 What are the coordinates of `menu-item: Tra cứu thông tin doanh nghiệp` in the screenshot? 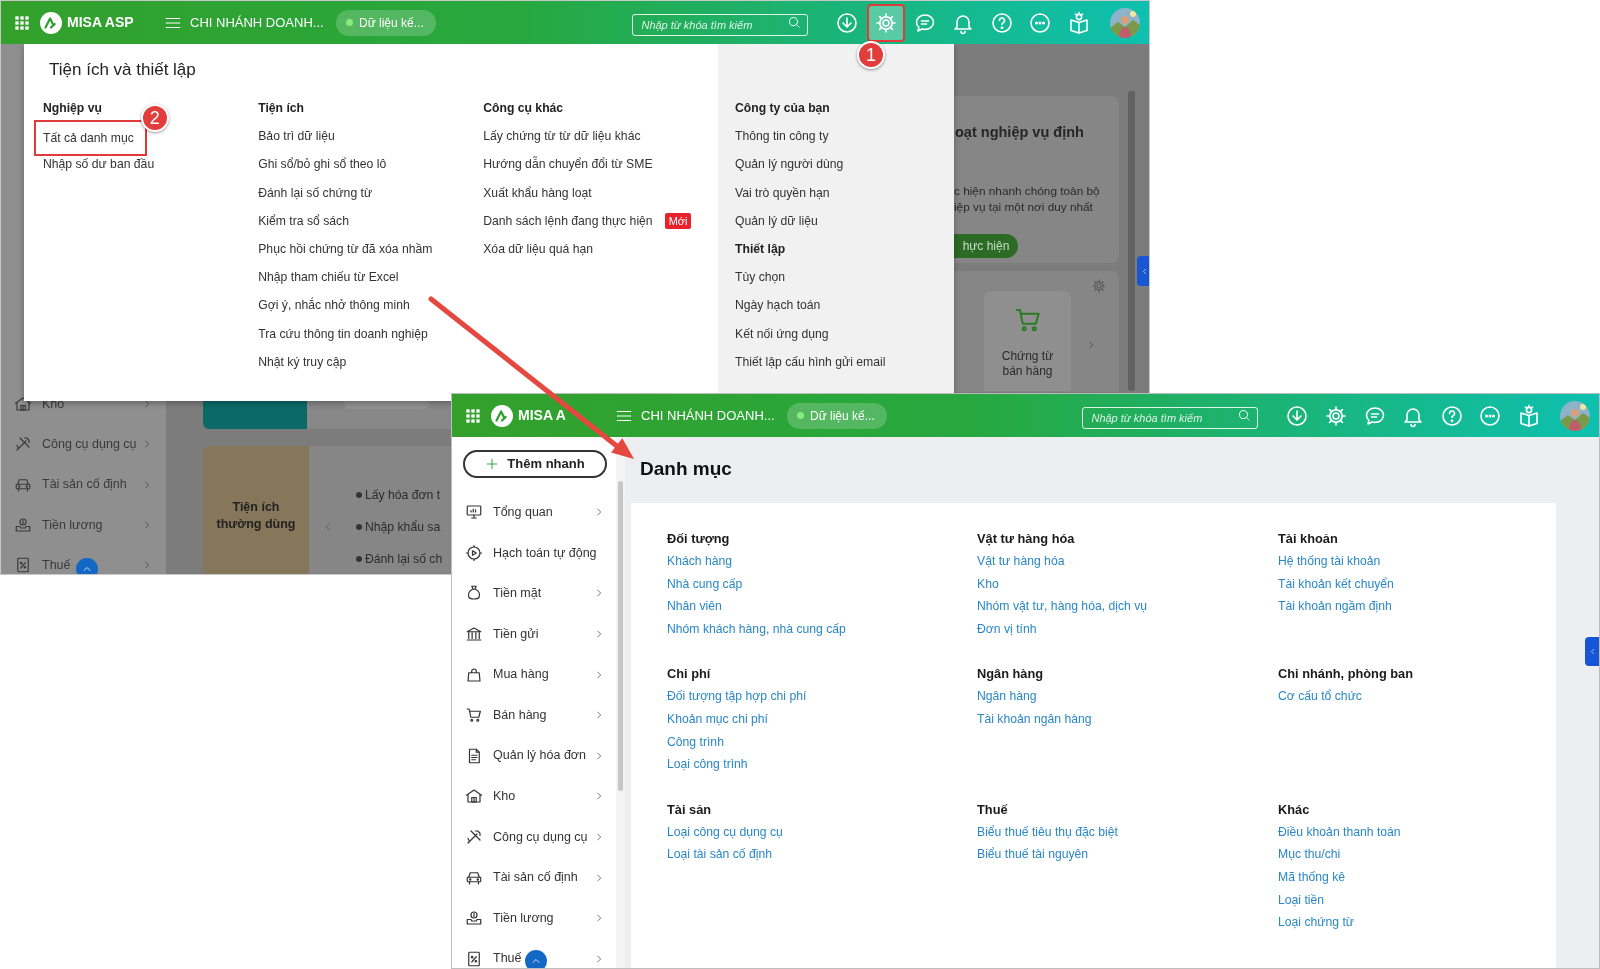 It's located at (347, 333).